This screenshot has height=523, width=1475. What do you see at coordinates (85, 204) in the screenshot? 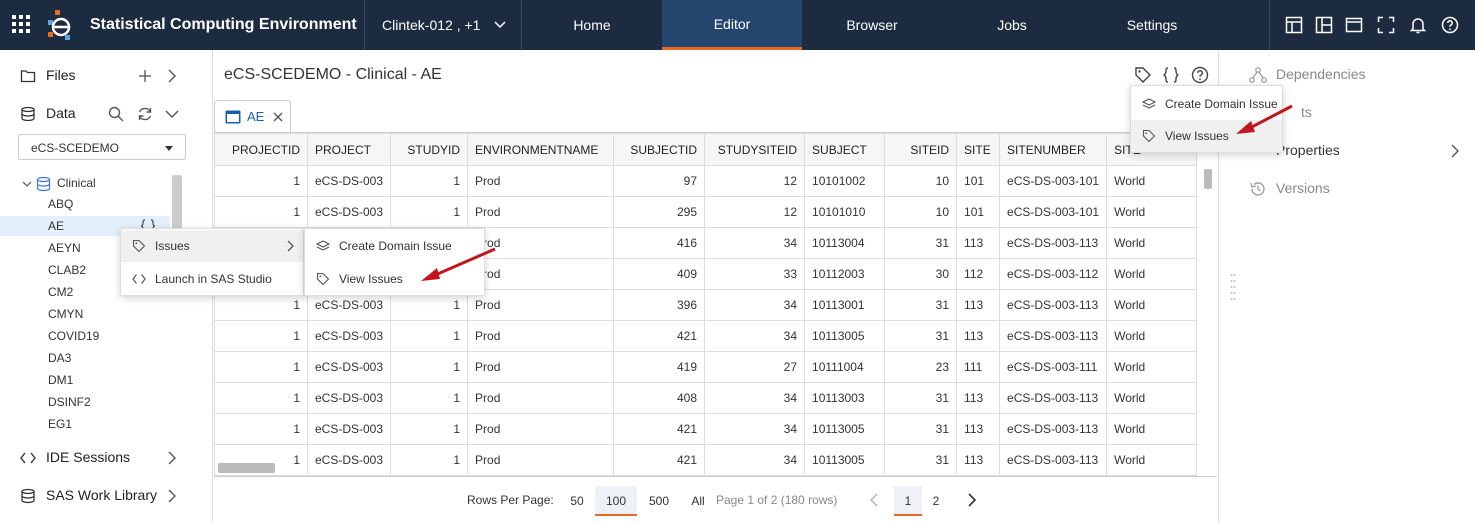
I see `tree-item-abq: ABQ` at bounding box center [85, 204].